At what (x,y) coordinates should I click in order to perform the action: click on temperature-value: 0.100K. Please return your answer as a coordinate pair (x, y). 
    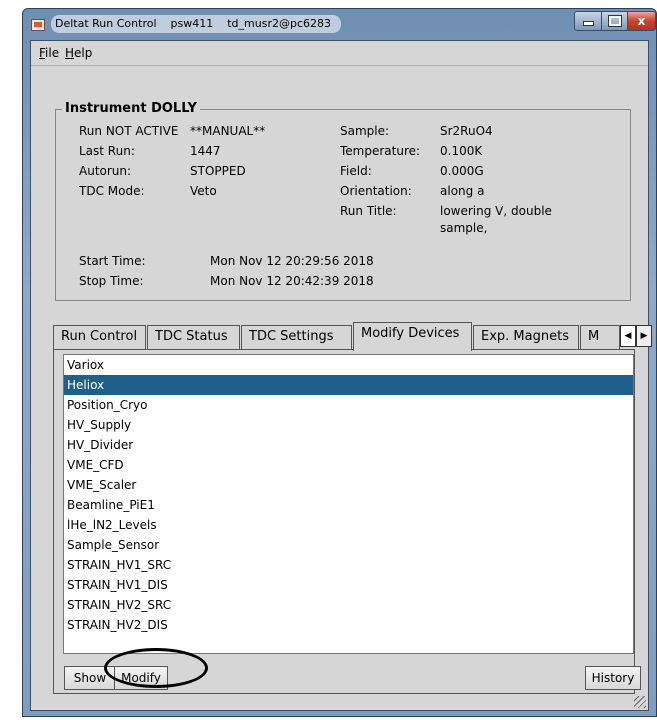
    Looking at the image, I should click on (461, 151).